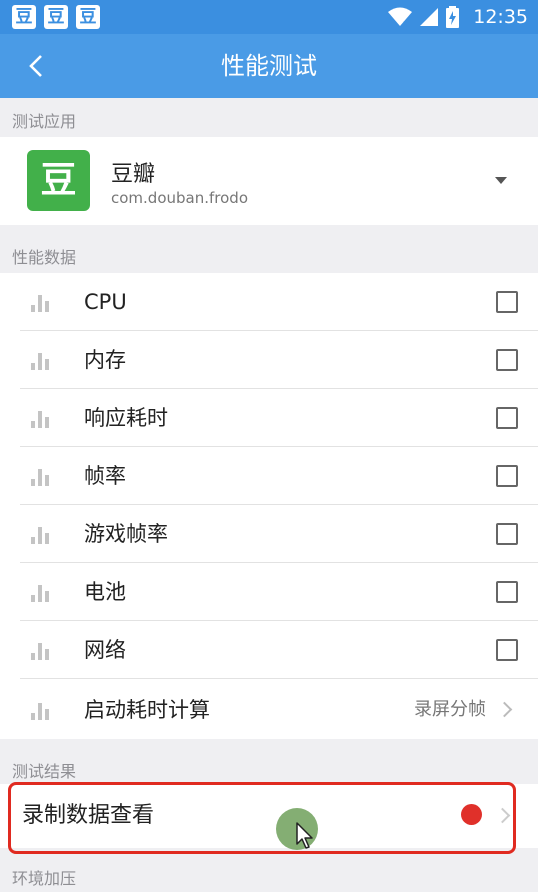 Image resolution: width=538 pixels, height=892 pixels. What do you see at coordinates (105, 302) in the screenshot?
I see `metric-label: CPU` at bounding box center [105, 302].